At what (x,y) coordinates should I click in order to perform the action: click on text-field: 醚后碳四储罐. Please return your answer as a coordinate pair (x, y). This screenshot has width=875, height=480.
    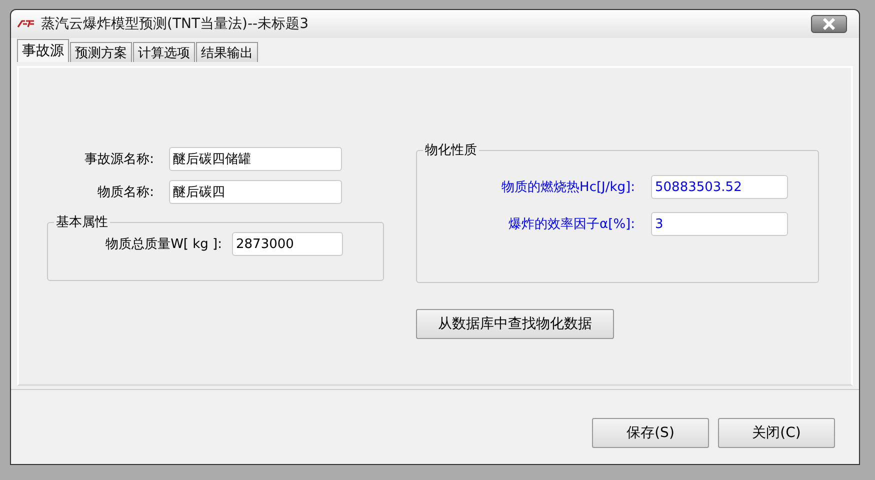
    Looking at the image, I should click on (255, 159).